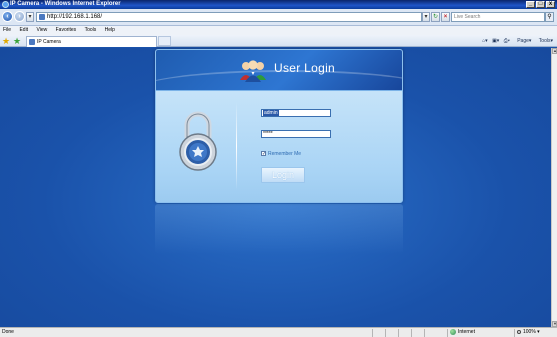 This screenshot has height=337, width=557. What do you see at coordinates (6, 41) in the screenshot?
I see `favorites-star-icon: ★` at bounding box center [6, 41].